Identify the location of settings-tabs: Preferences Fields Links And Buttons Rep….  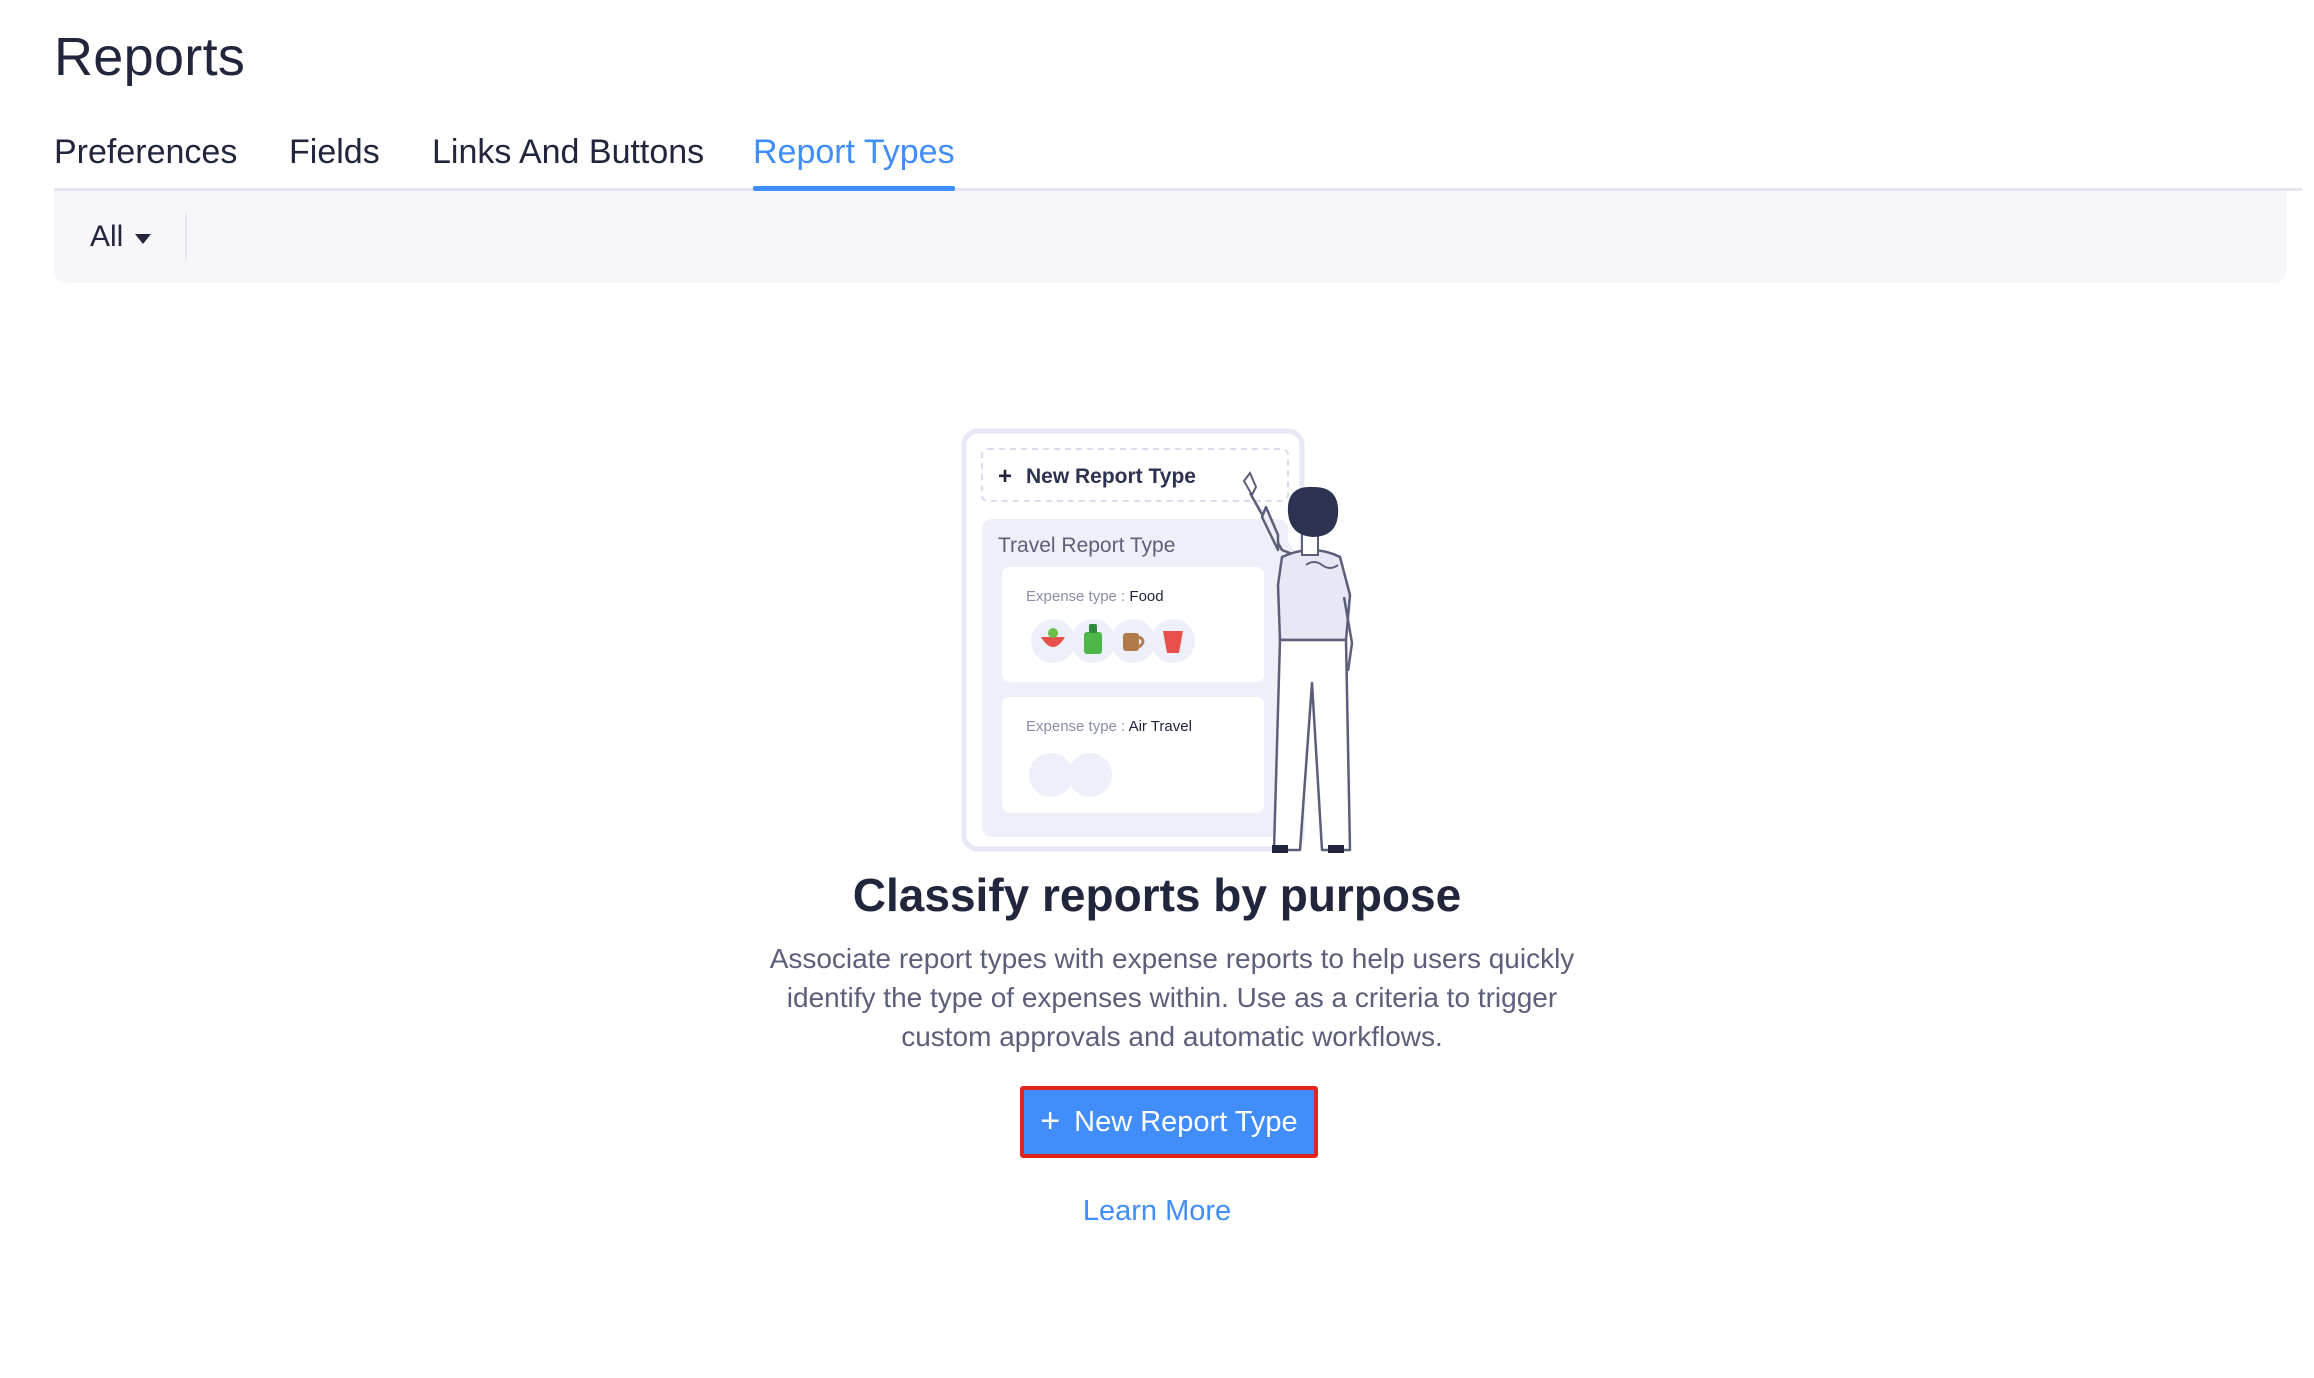
(1178, 159).